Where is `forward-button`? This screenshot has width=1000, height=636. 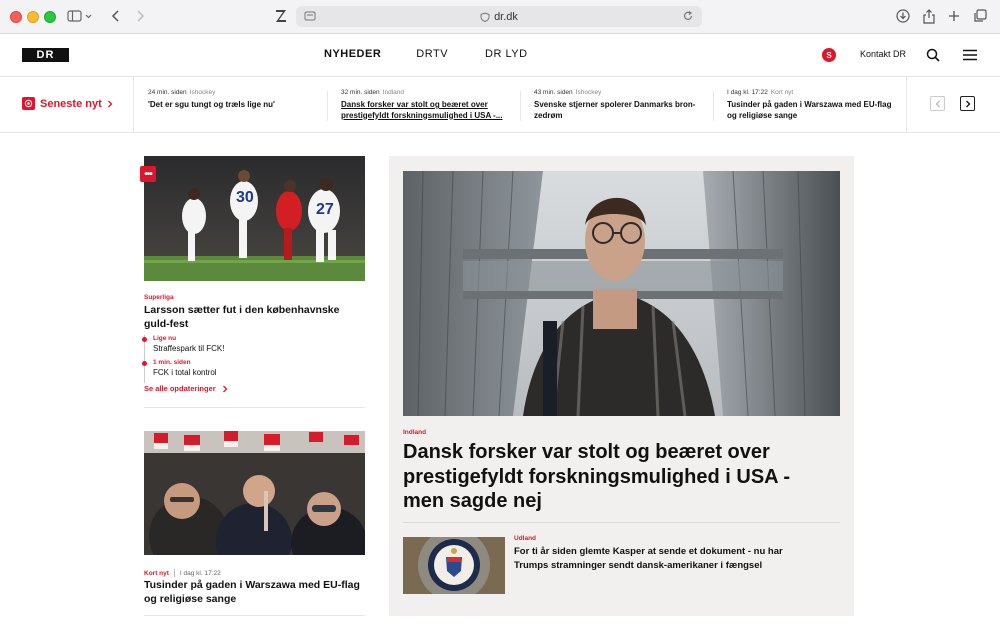
forward-button is located at coordinates (140, 16).